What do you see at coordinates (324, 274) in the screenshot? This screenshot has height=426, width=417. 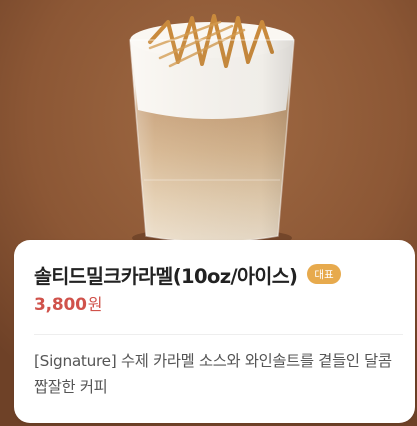 I see `representative-badge: 대표` at bounding box center [324, 274].